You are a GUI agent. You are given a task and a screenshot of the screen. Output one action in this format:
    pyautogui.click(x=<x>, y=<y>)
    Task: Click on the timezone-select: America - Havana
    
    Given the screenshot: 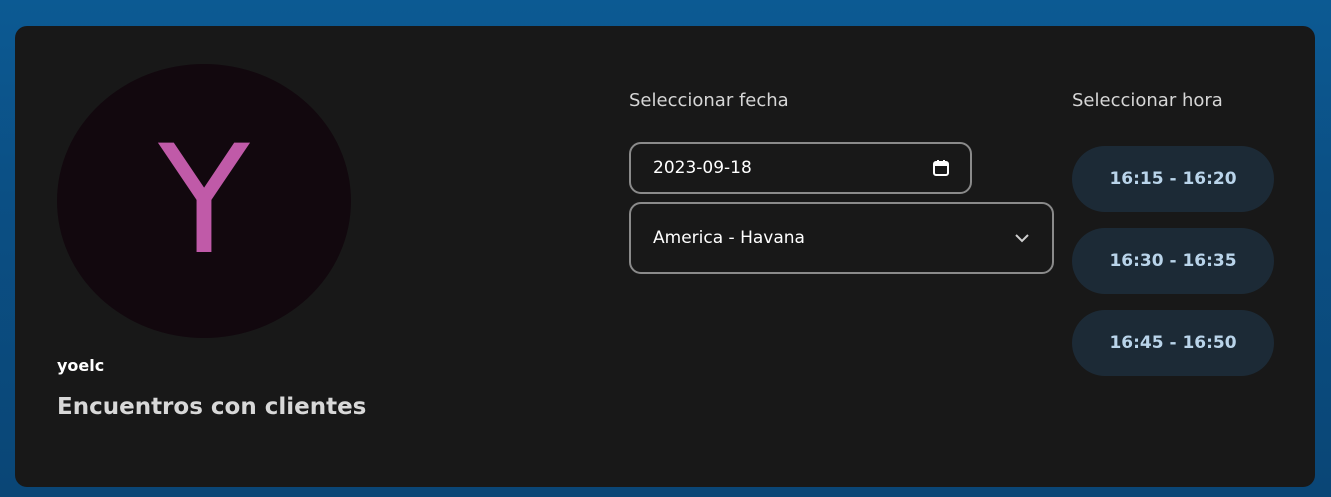 What is the action you would take?
    pyautogui.click(x=841, y=238)
    